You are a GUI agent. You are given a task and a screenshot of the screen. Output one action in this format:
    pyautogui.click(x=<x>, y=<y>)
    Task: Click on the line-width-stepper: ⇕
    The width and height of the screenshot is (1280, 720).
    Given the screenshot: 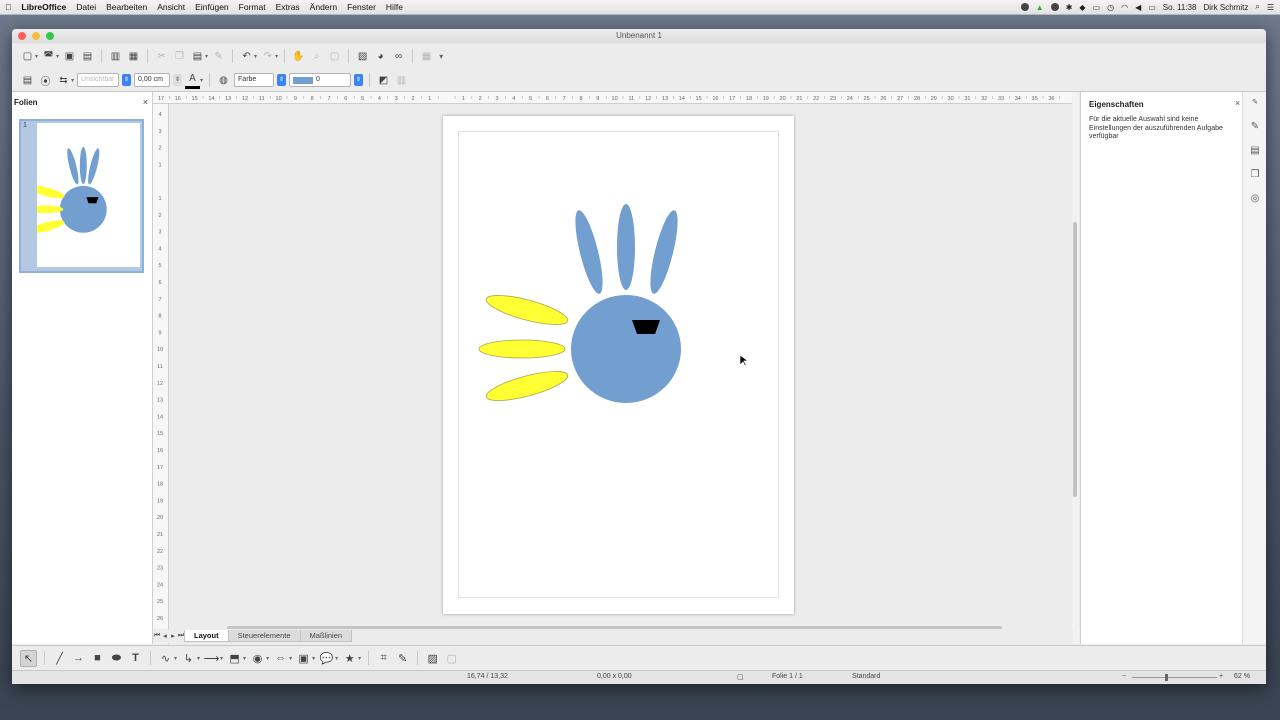 What is the action you would take?
    pyautogui.click(x=178, y=80)
    